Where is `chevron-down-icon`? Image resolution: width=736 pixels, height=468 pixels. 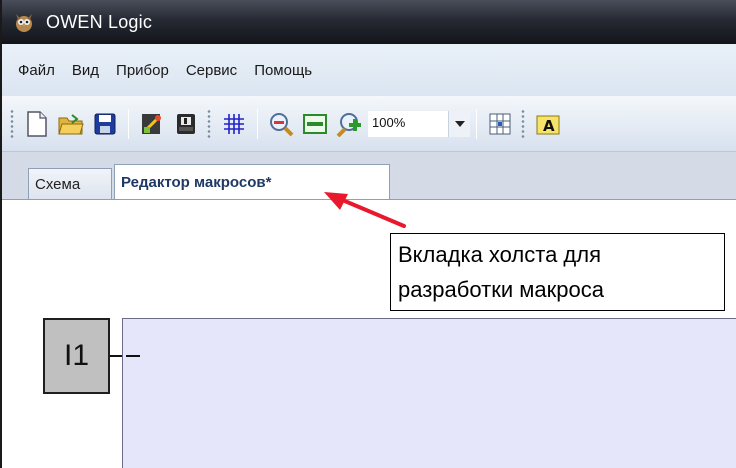
chevron-down-icon is located at coordinates (459, 123).